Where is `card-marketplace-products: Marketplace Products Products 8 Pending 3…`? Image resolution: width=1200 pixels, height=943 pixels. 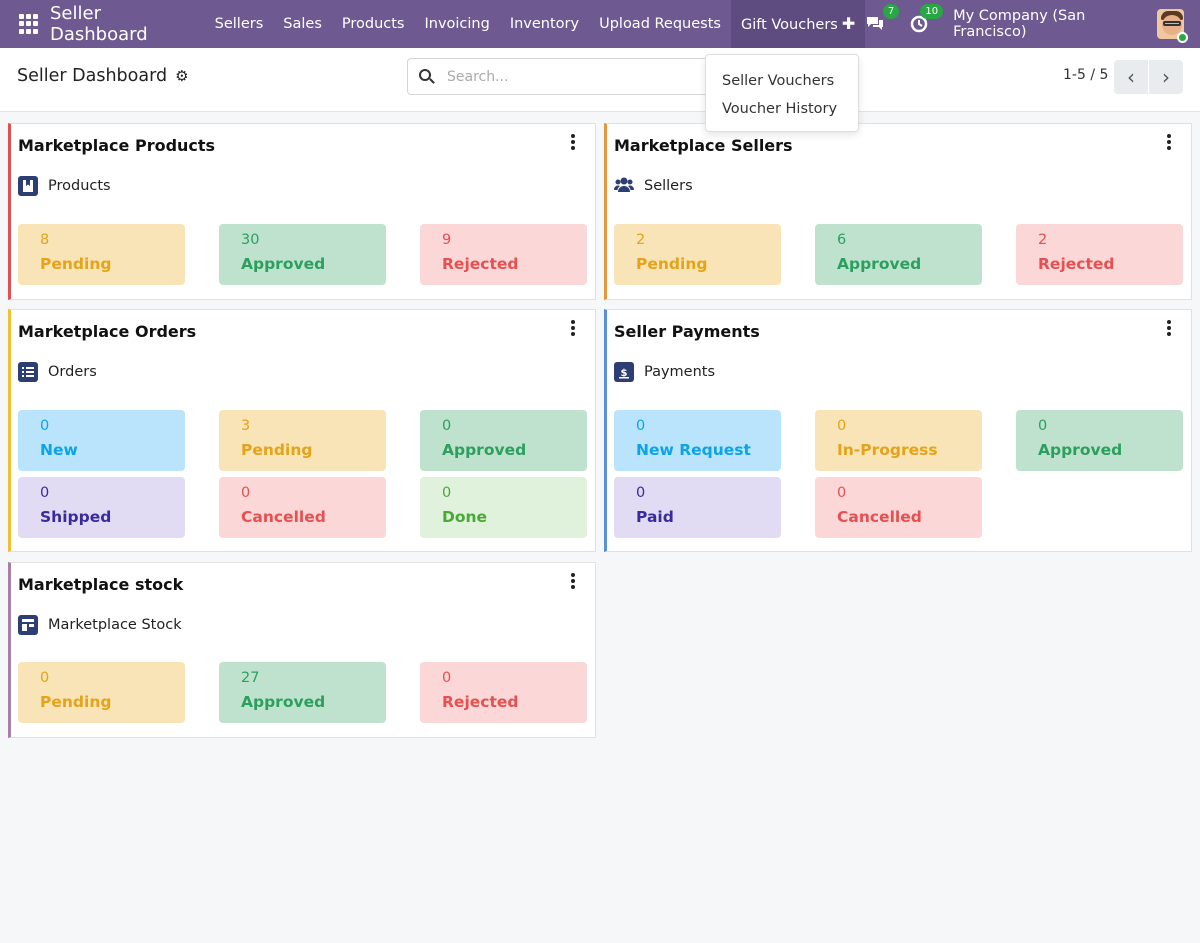
card-marketplace-products: Marketplace Products Products 8 Pending 3… is located at coordinates (302, 211).